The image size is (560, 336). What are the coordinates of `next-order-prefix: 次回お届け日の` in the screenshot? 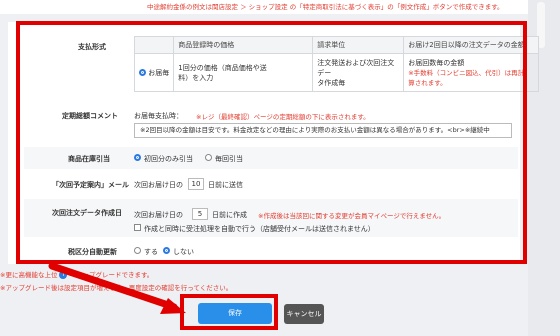 It's located at (158, 215).